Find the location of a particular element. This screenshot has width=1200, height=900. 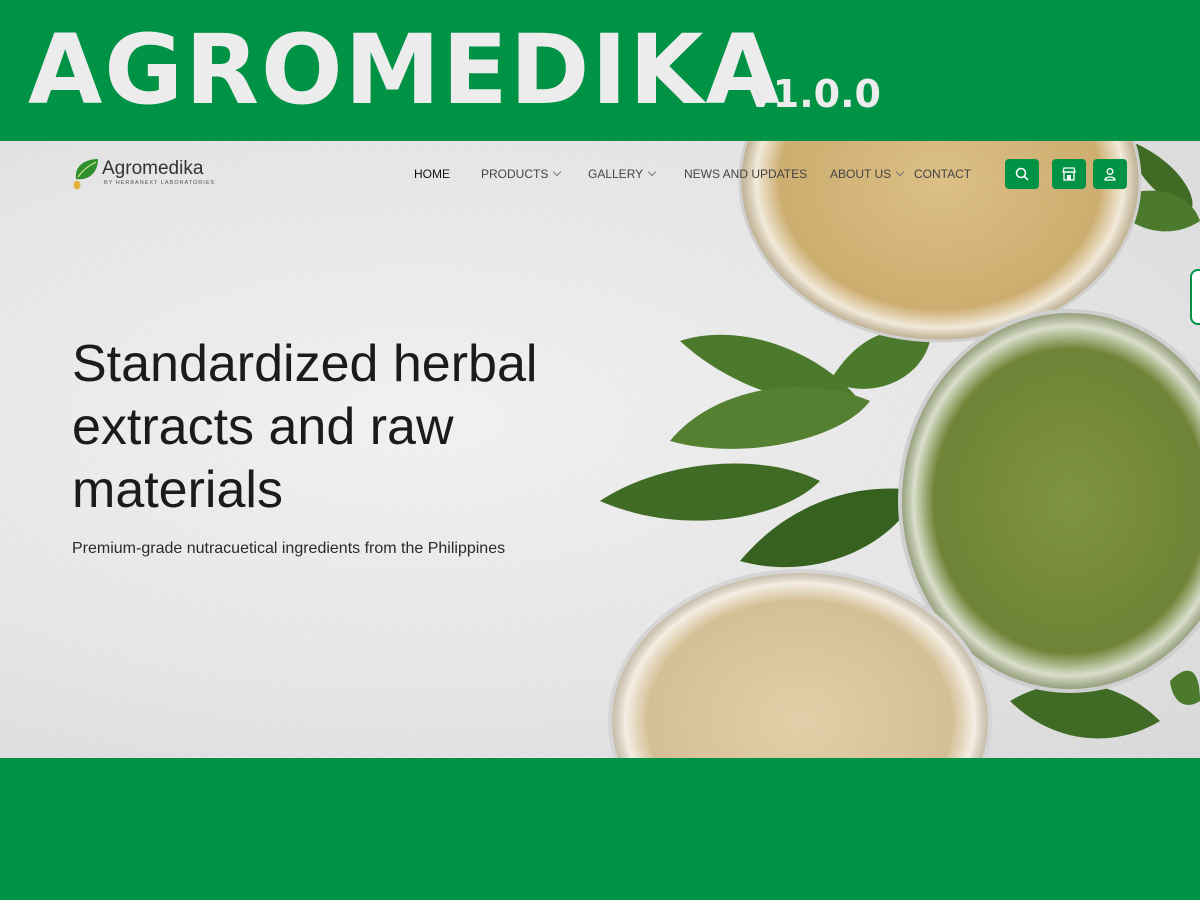

nav-label: NEWS AND UPDATES is located at coordinates (746, 174).